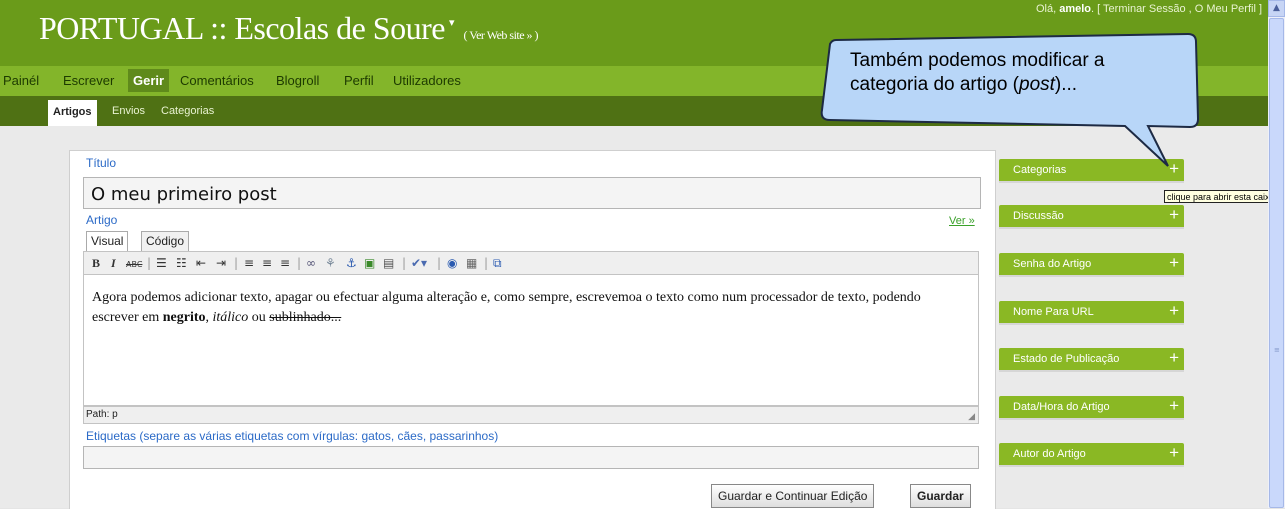 The image size is (1285, 509). I want to click on body-or: ou, so click(259, 317).